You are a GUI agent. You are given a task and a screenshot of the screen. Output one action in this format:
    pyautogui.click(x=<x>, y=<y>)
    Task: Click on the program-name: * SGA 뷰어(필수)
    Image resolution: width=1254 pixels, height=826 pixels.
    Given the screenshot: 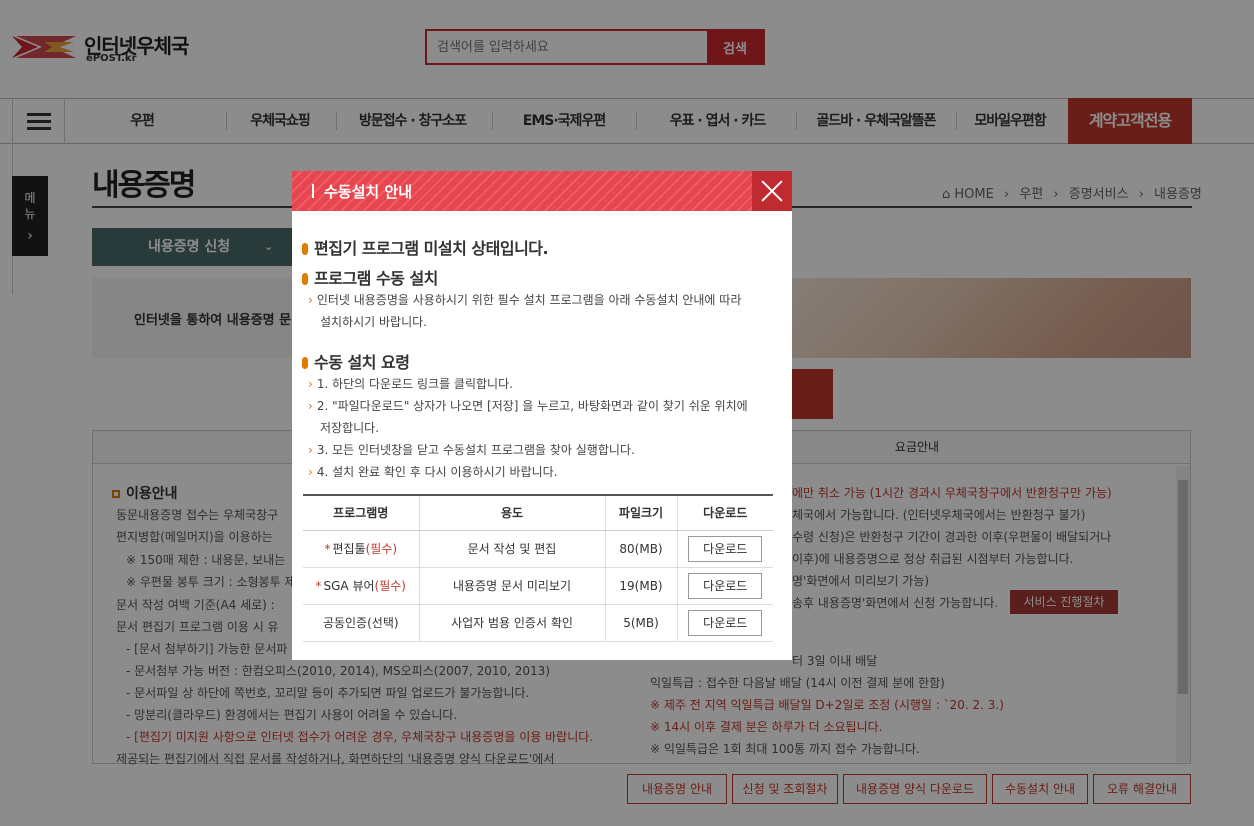 What is the action you would take?
    pyautogui.click(x=361, y=586)
    